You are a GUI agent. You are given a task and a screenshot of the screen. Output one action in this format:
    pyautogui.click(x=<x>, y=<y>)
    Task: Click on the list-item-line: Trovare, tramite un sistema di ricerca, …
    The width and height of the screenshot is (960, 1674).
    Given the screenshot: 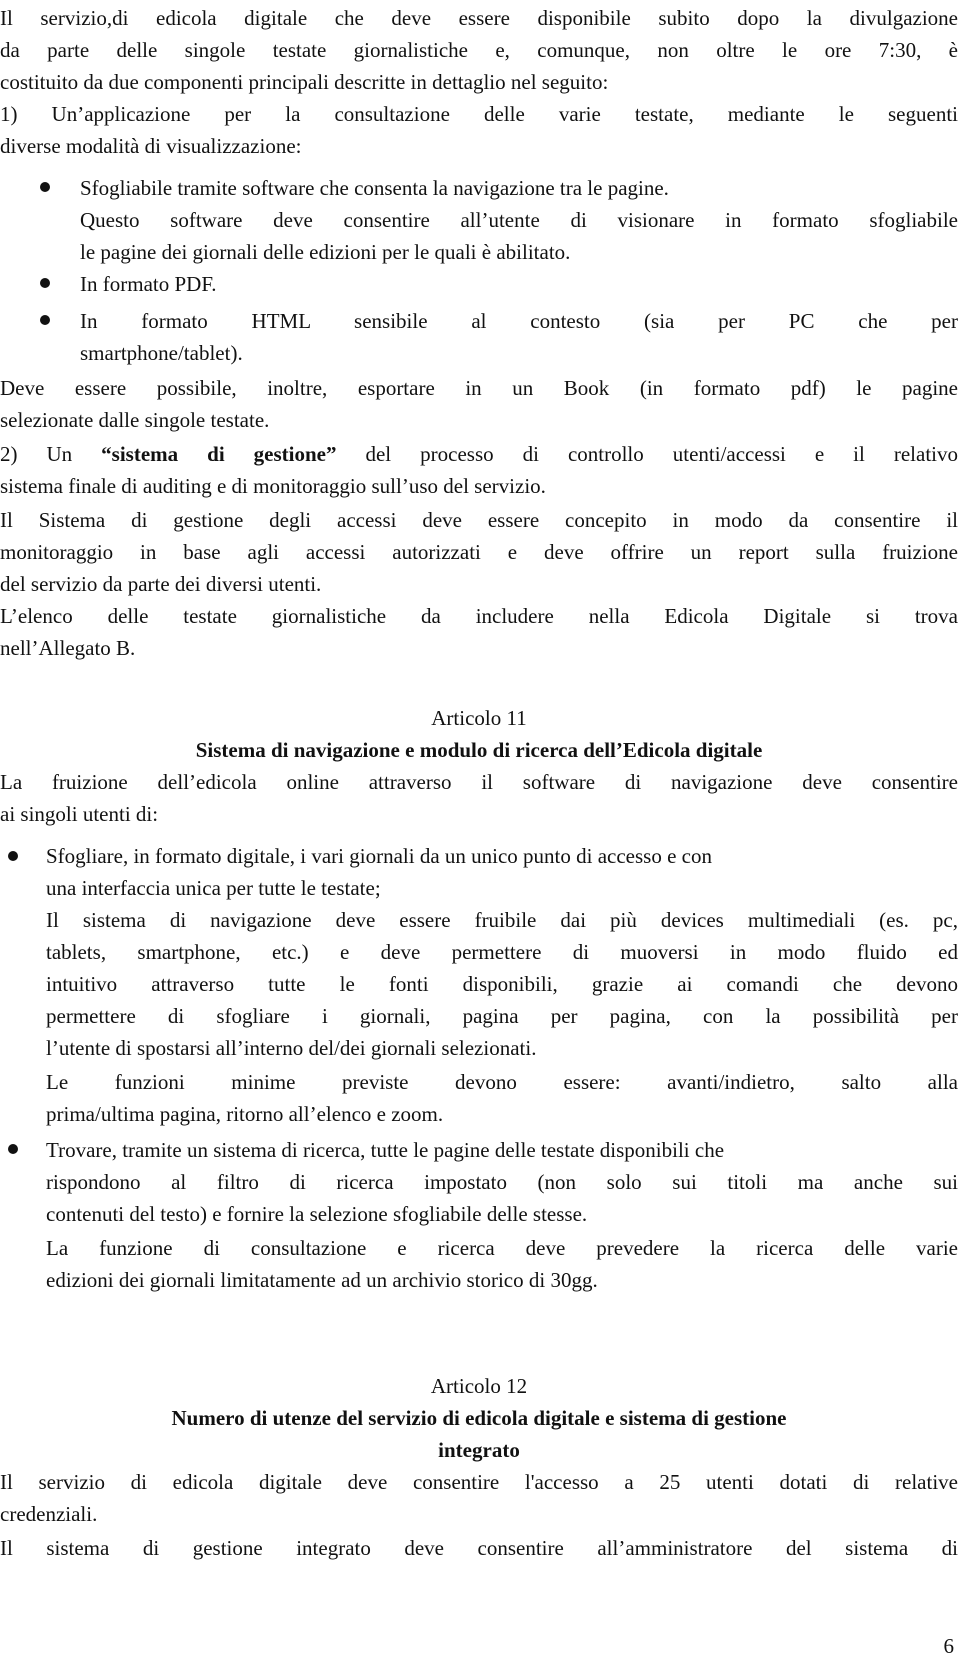 What is the action you would take?
    pyautogui.click(x=385, y=1150)
    